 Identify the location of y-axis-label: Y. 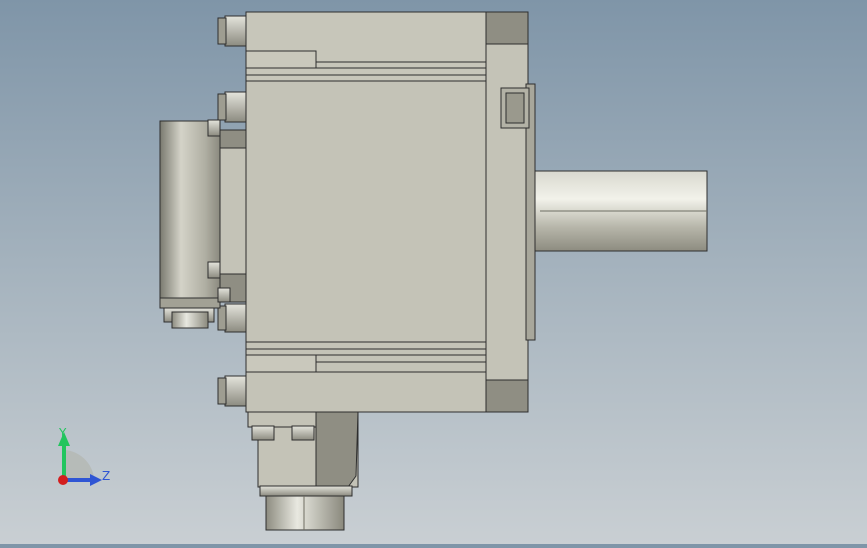
(62, 433).